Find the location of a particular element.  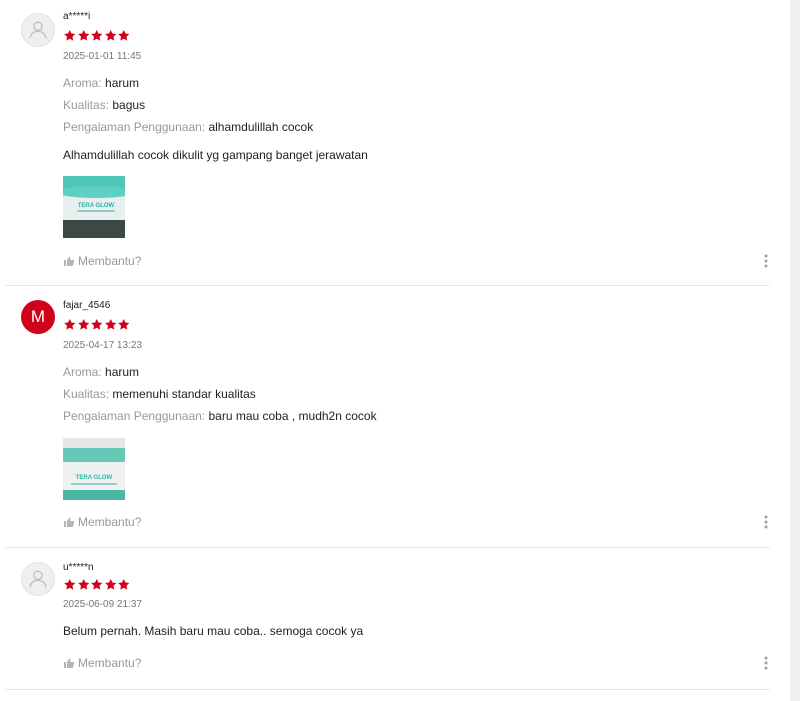

avatar-letter: M is located at coordinates (38, 316).